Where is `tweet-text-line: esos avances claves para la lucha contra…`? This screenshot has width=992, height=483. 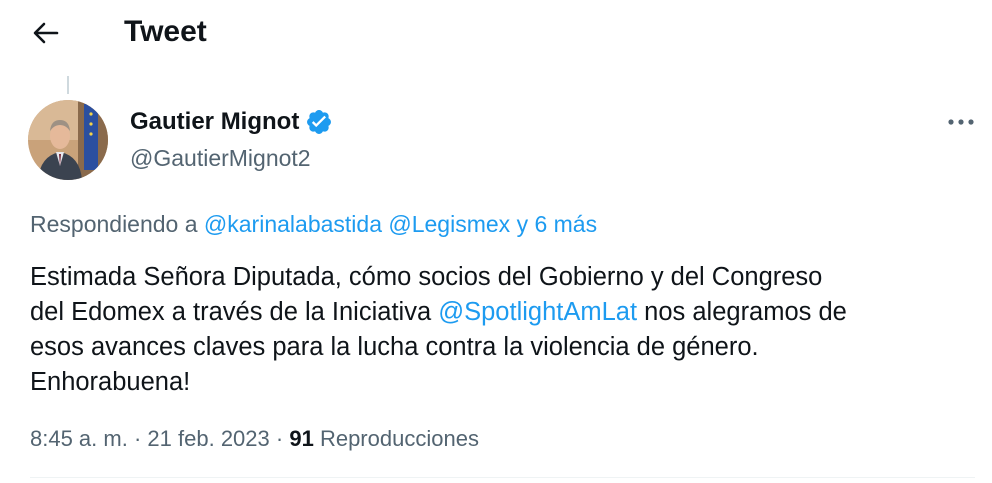 tweet-text-line: esos avances claves para la lucha contra… is located at coordinates (394, 347).